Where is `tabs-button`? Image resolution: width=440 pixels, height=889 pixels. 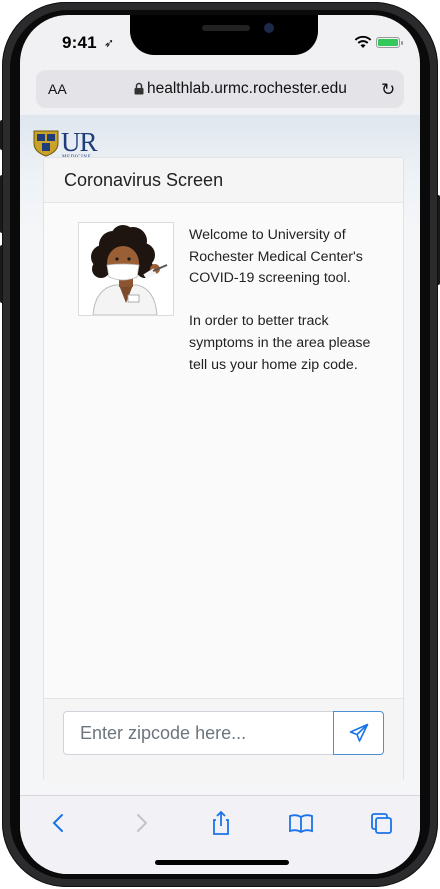
tabs-button is located at coordinates (381, 823).